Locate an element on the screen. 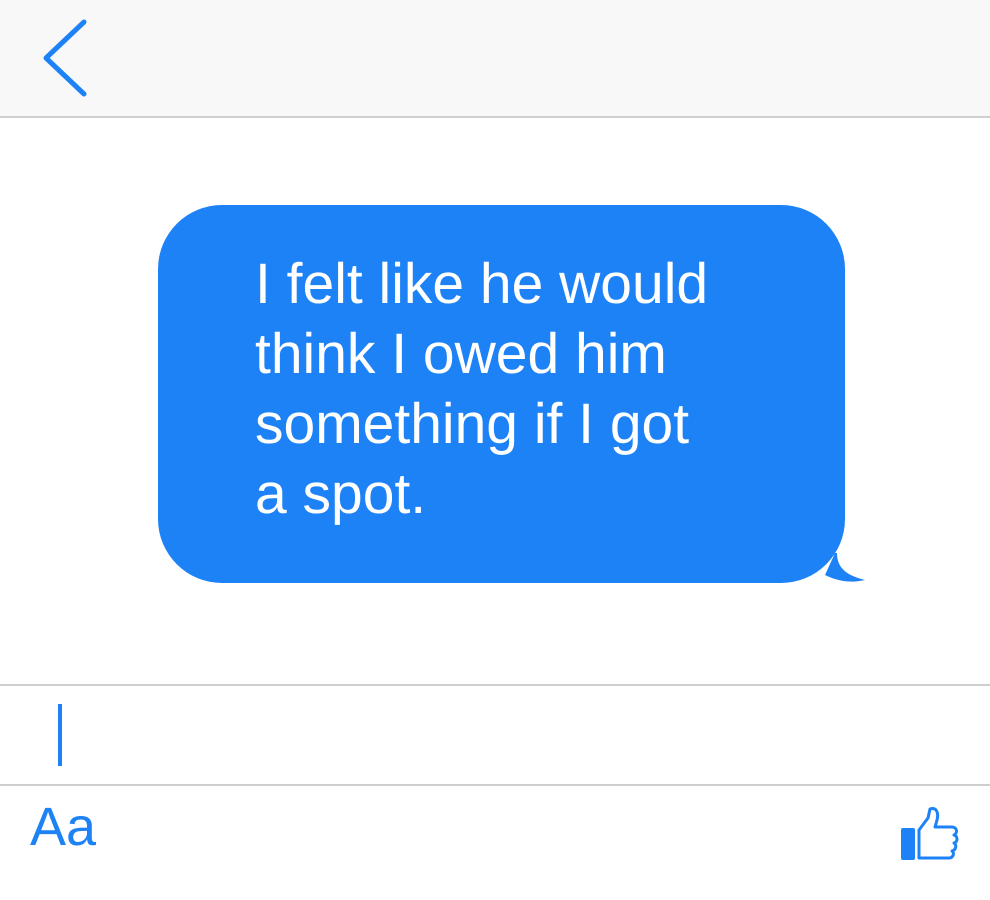 The image size is (990, 900). thumbs-up-icon is located at coordinates (930, 834).